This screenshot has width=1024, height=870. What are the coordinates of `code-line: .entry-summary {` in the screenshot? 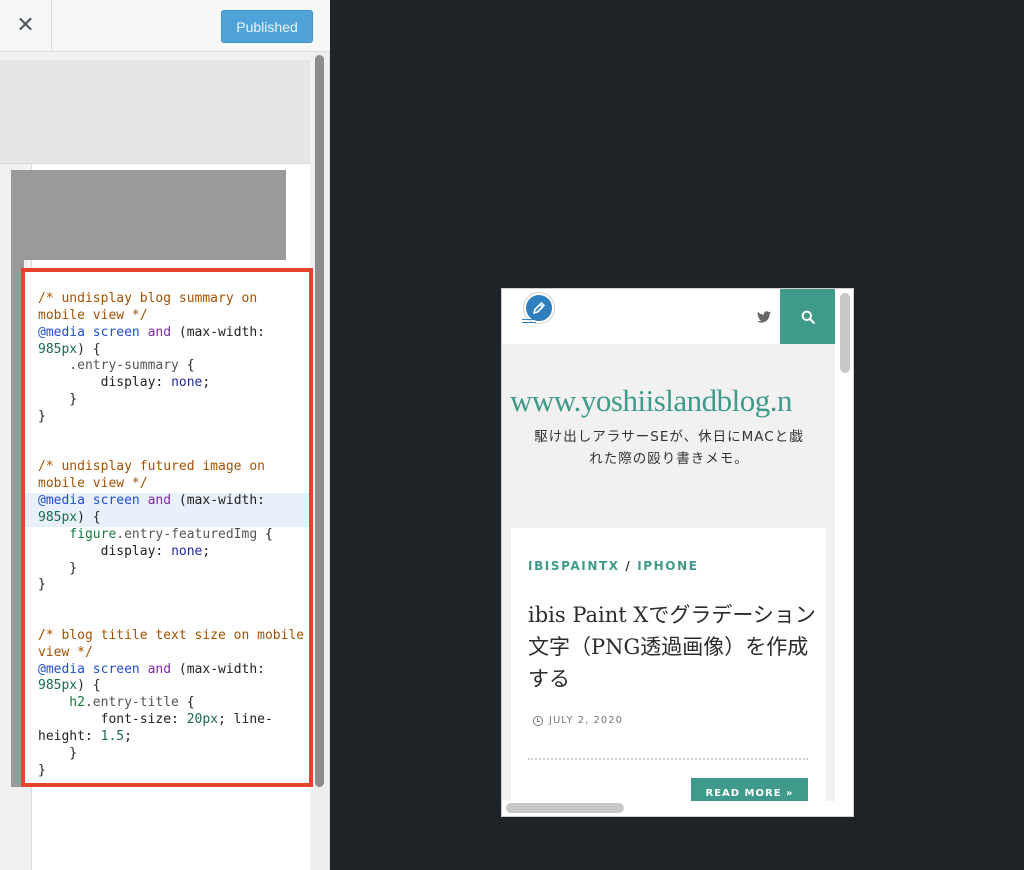 It's located at (167, 366).